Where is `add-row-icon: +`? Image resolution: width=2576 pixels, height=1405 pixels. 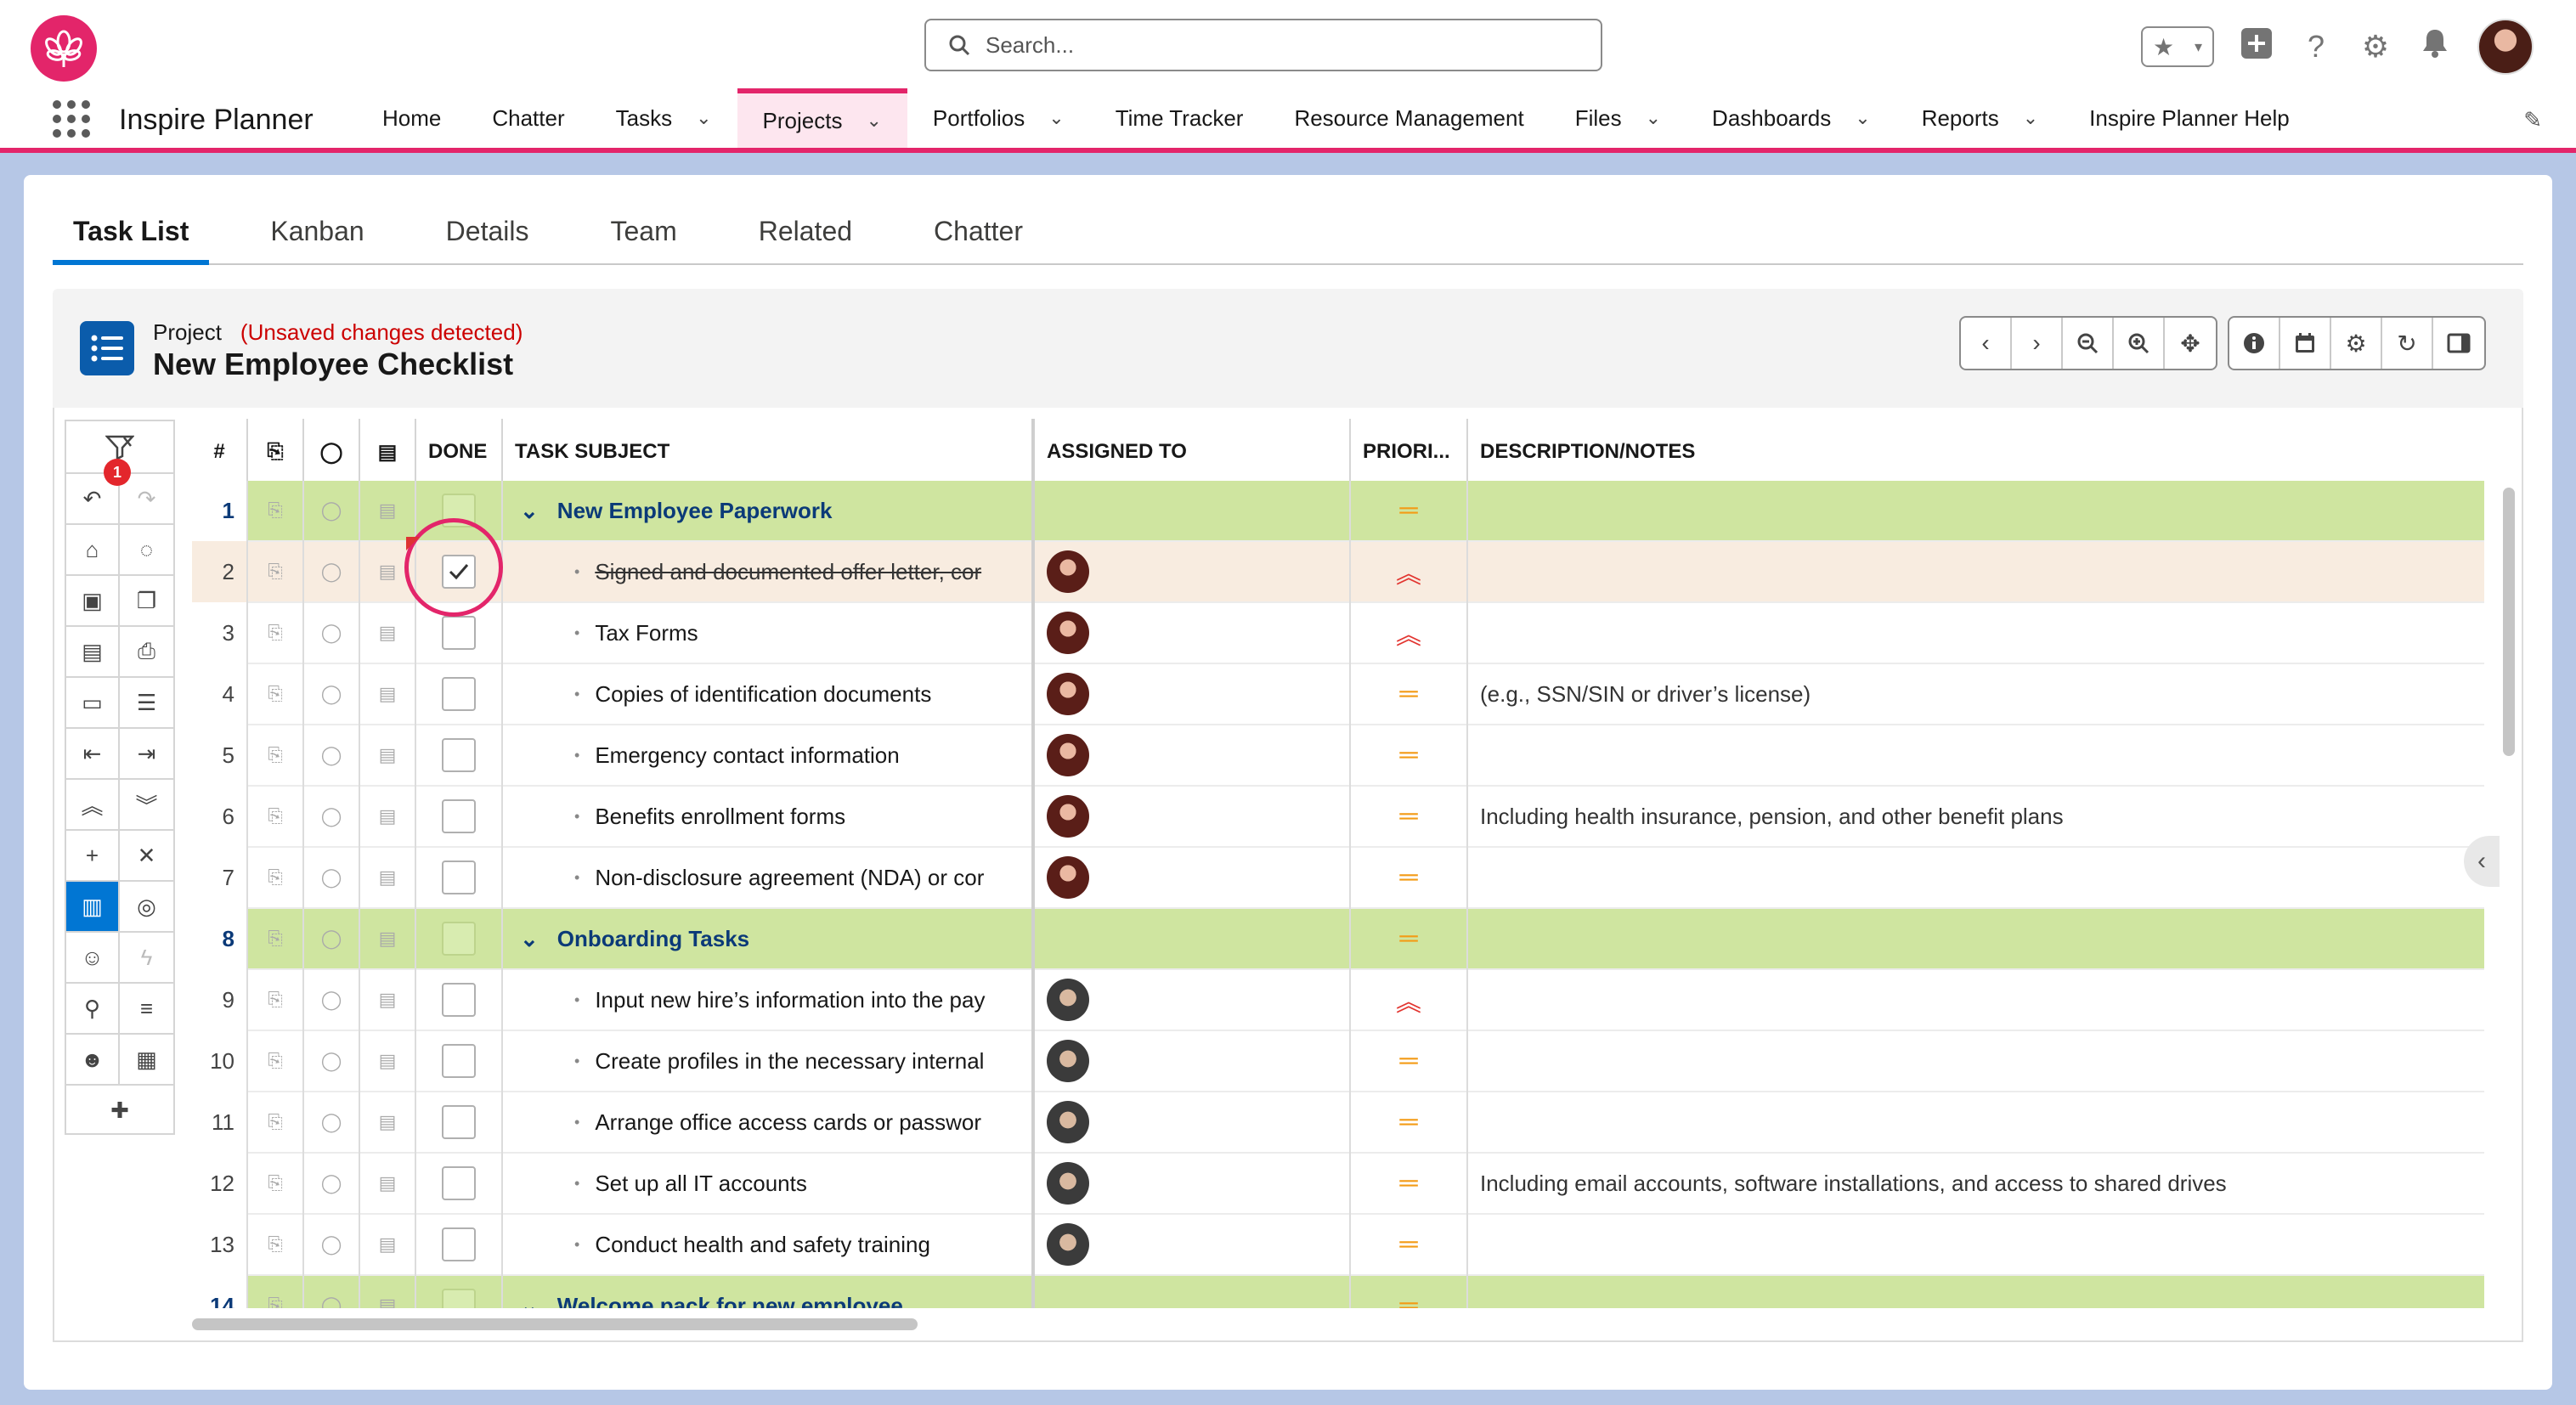
add-row-icon: + is located at coordinates (93, 855).